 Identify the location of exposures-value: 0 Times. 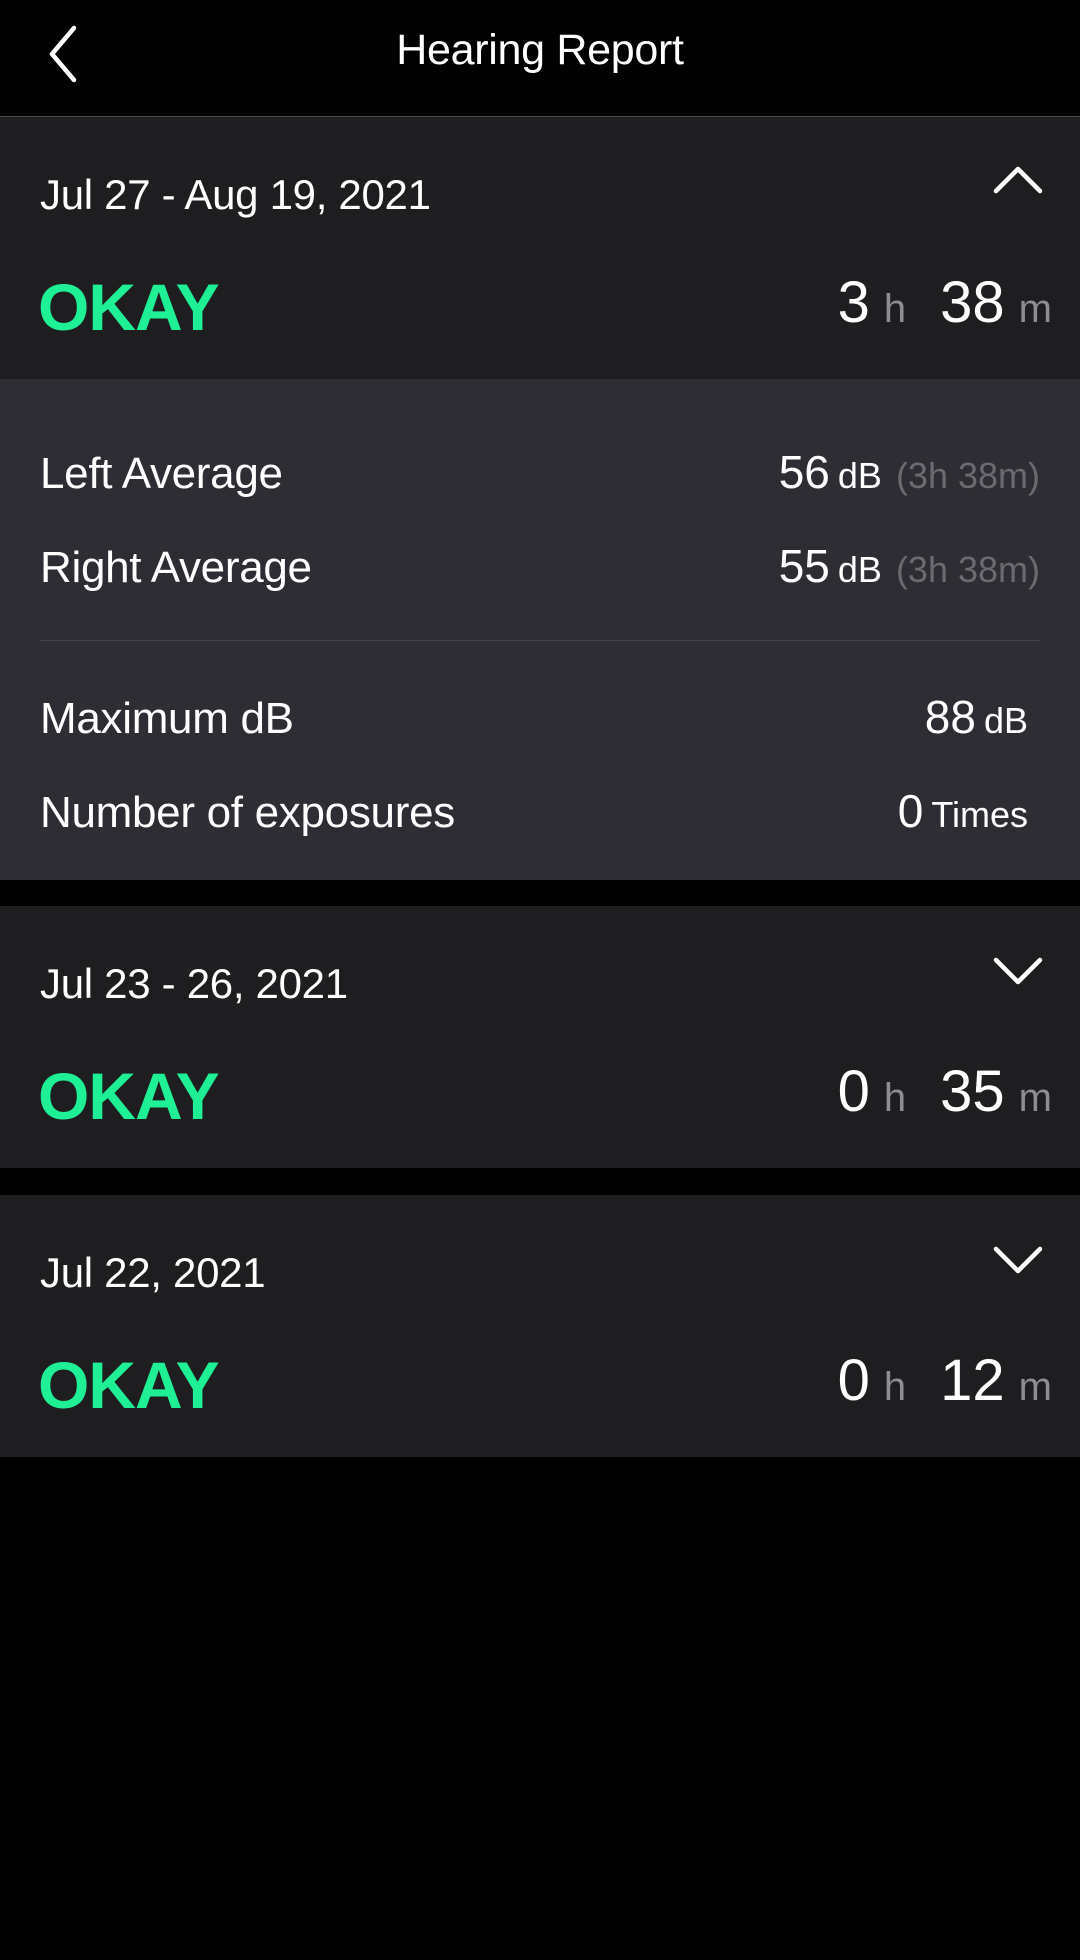
(963, 813).